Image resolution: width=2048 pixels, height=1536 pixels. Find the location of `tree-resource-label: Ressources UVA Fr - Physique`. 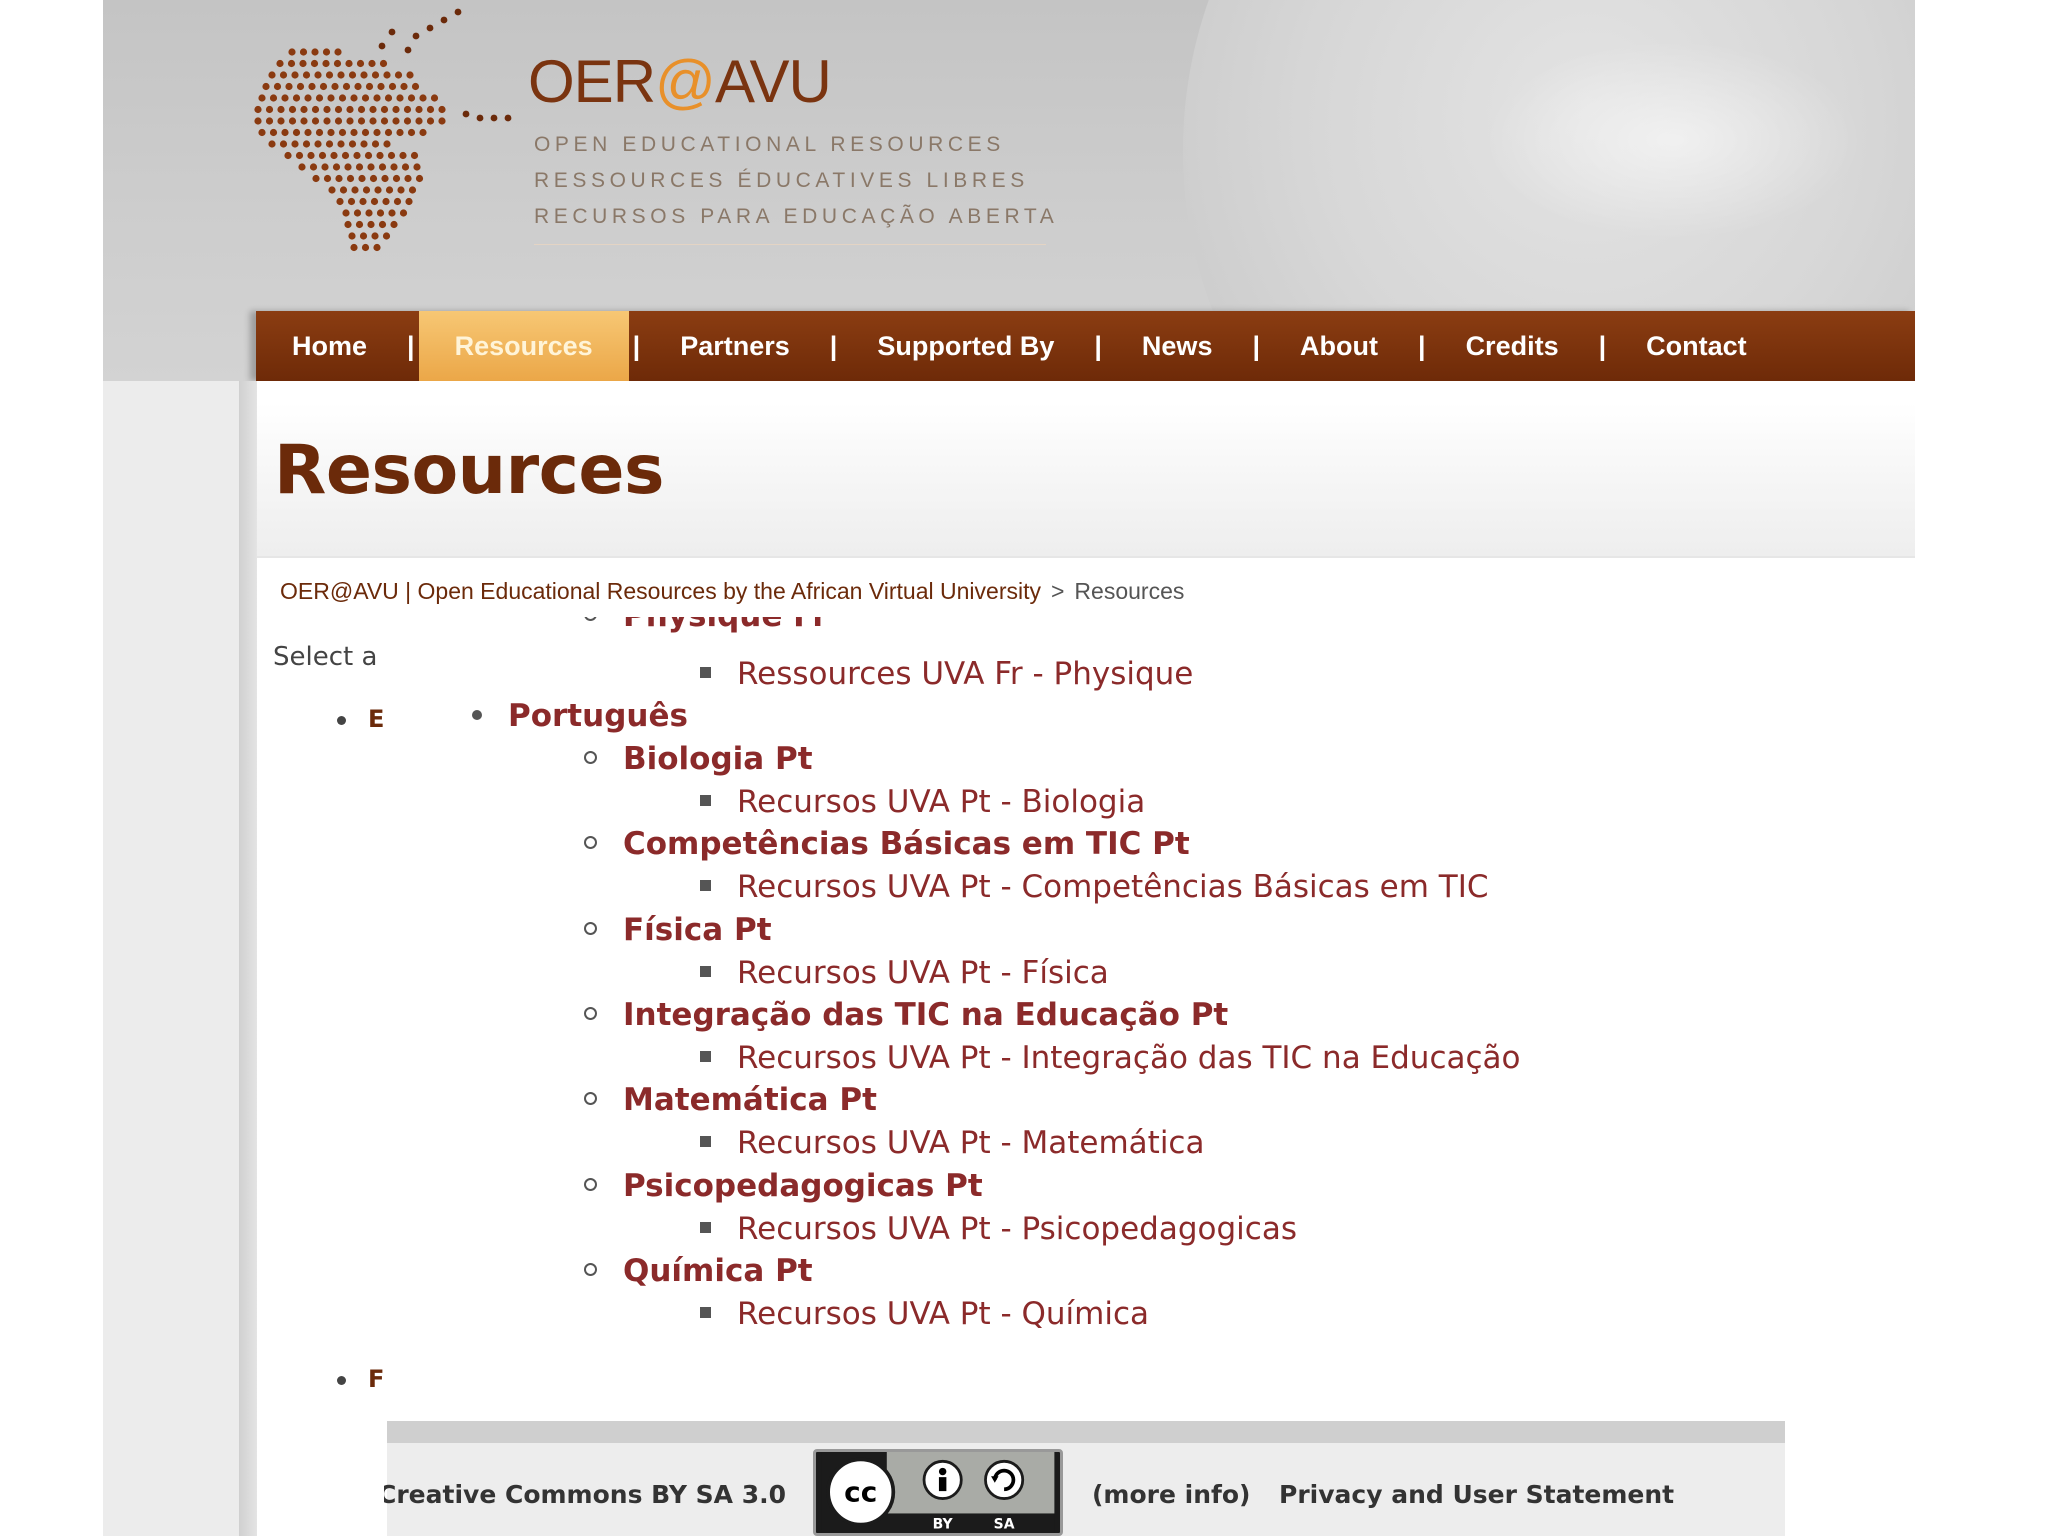

tree-resource-label: Ressources UVA Fr - Physique is located at coordinates (965, 674).